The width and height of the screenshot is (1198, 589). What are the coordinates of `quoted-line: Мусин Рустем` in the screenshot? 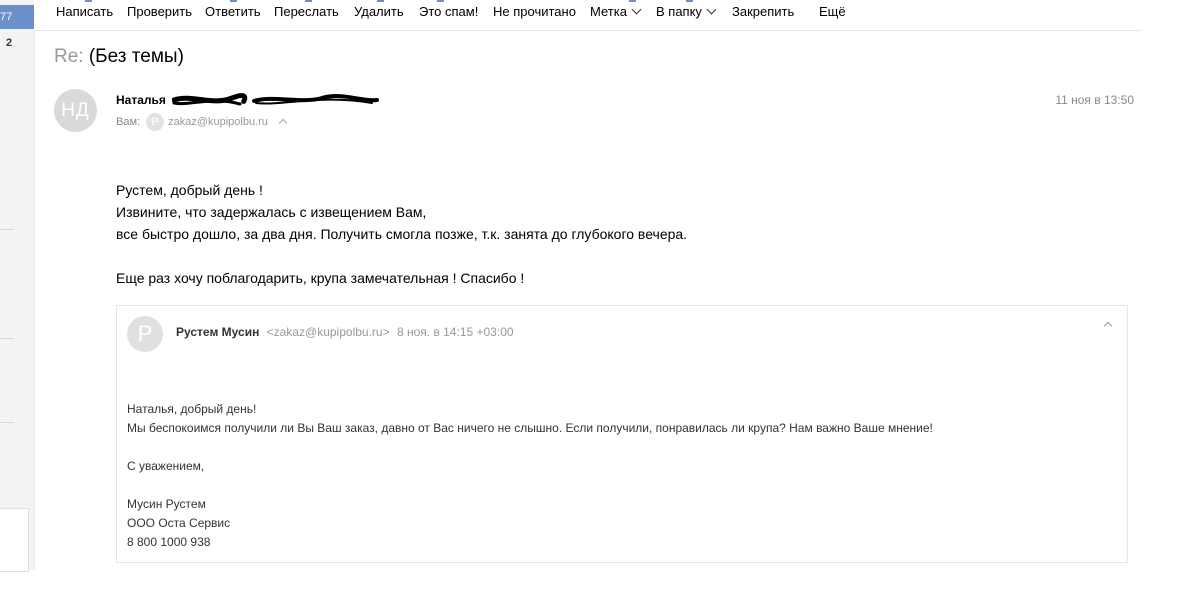 It's located at (166, 504).